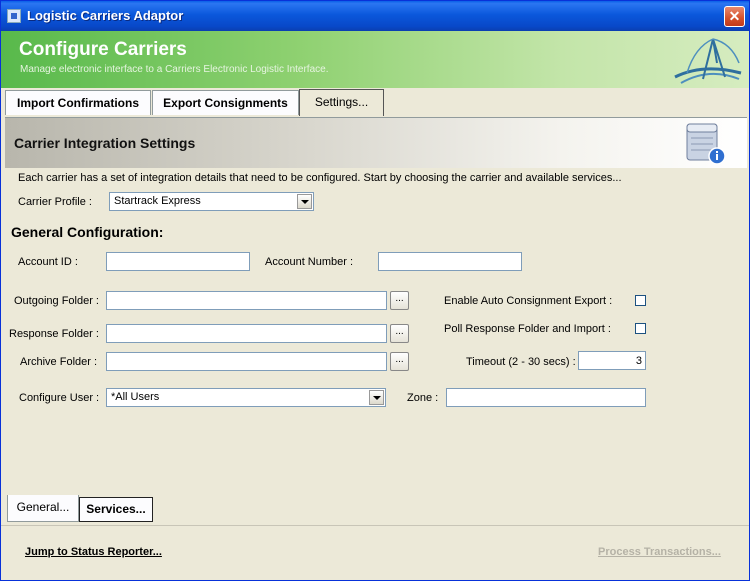 The image size is (750, 581). What do you see at coordinates (48, 262) in the screenshot?
I see `account-id-label: Account ID :` at bounding box center [48, 262].